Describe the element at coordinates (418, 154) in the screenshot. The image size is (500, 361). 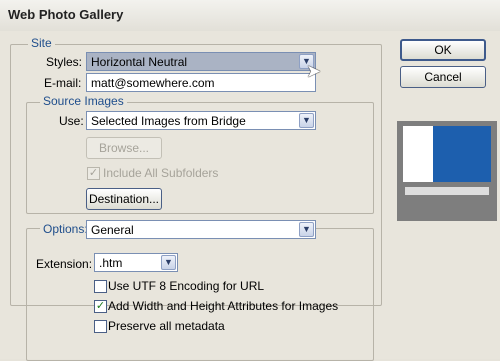
I see `preview-panel` at that location.